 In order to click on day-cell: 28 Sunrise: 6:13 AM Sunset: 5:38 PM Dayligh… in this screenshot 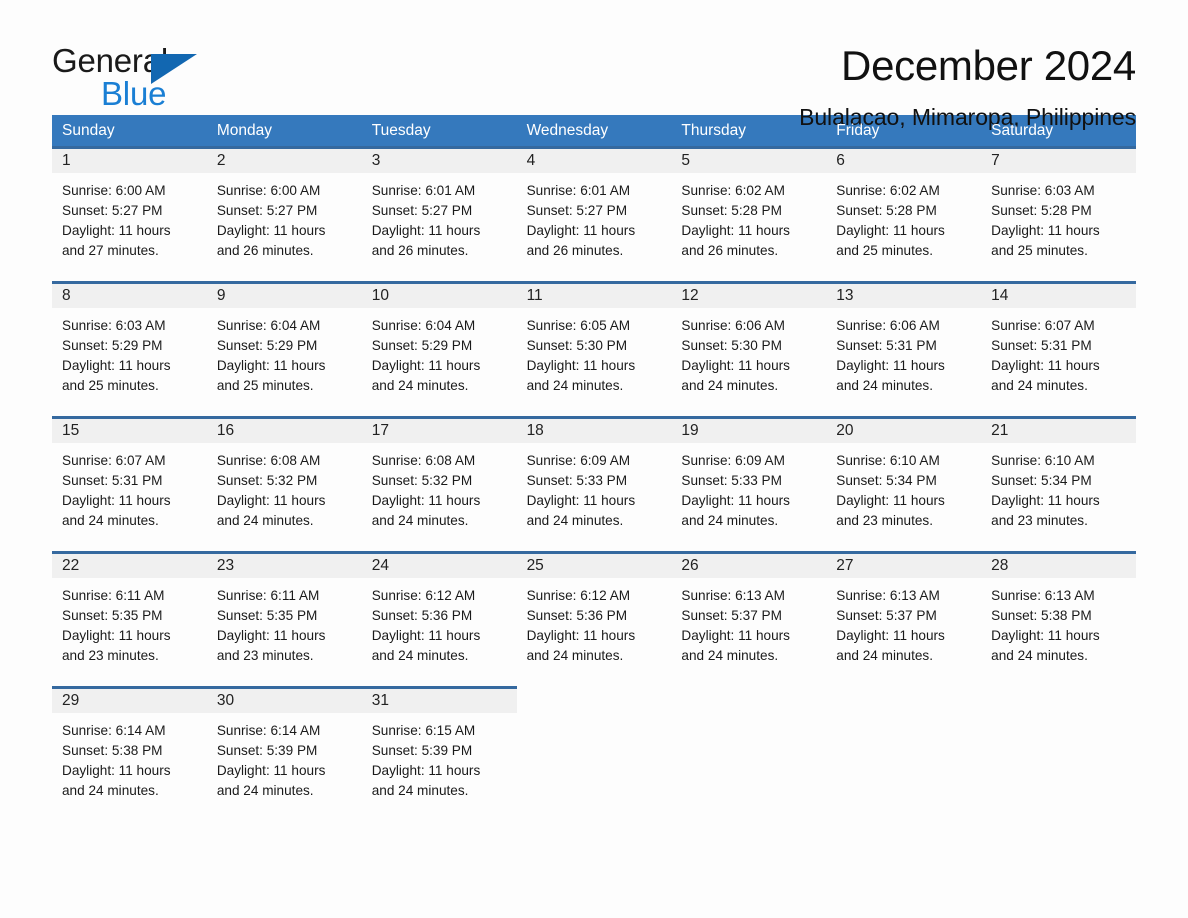, I will do `click(1058, 618)`.